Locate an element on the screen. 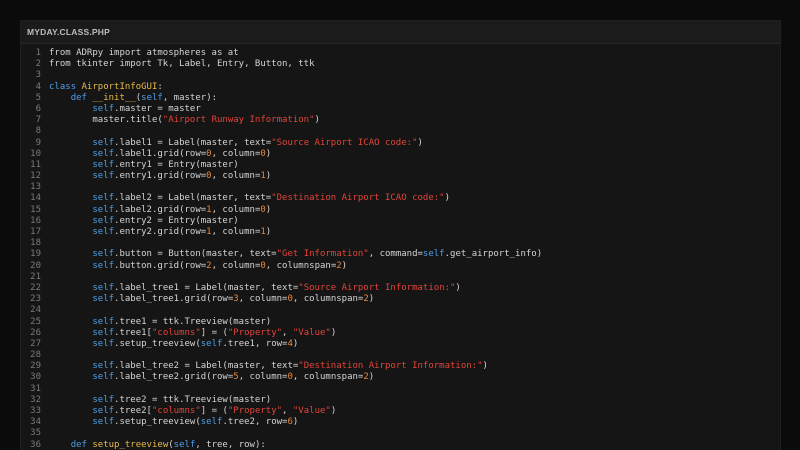  code-line: 24 is located at coordinates (400, 310).